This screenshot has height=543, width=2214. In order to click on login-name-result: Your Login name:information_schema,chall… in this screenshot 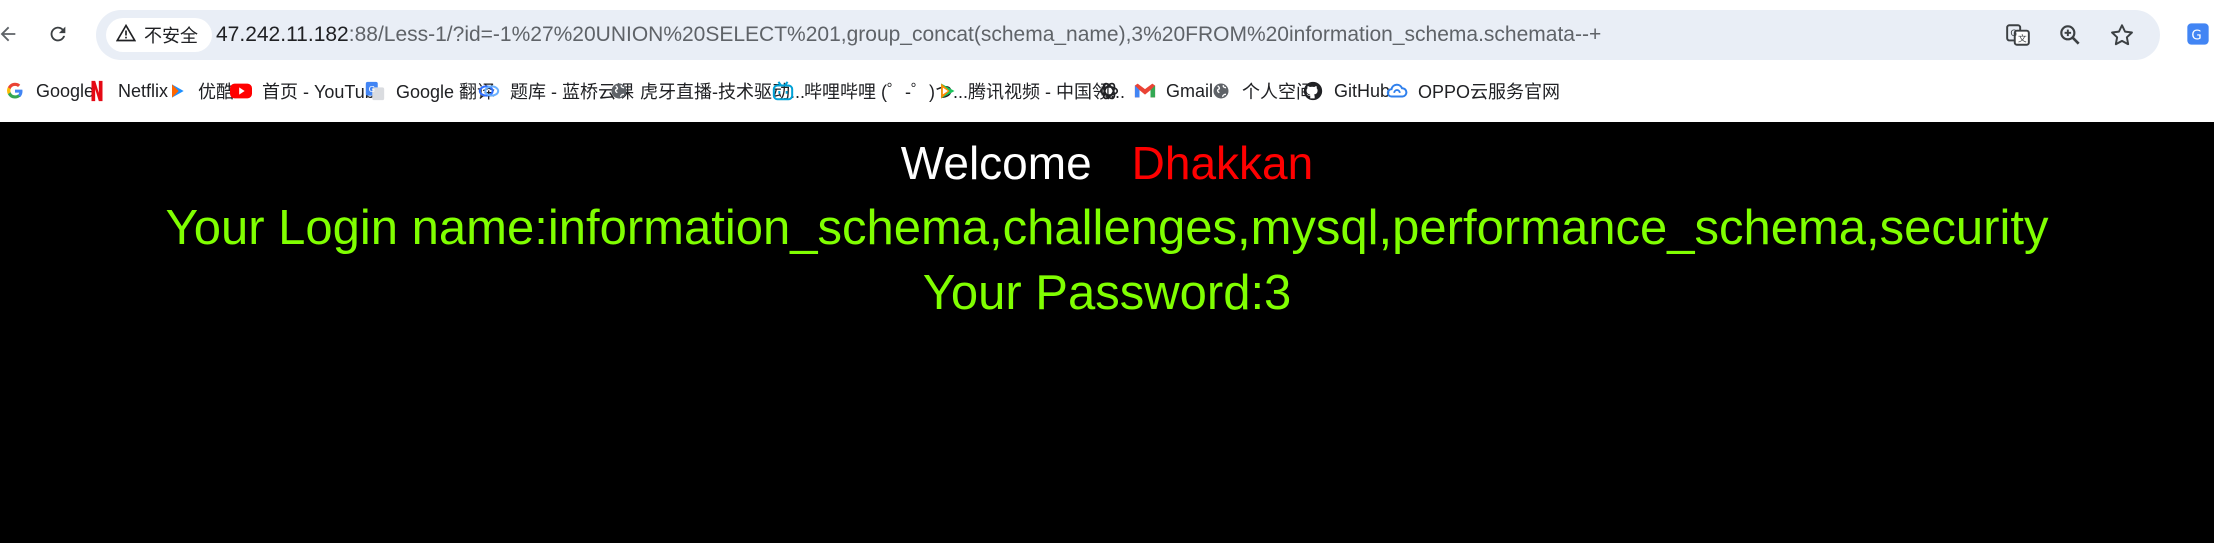, I will do `click(1107, 228)`.